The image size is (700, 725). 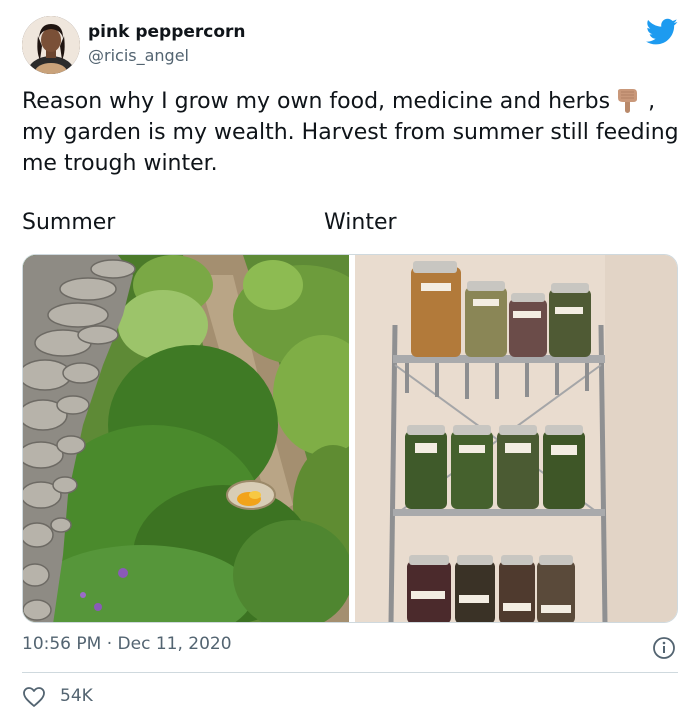 I want to click on pointing-down-hand-emoji-icon, so click(x=628, y=101).